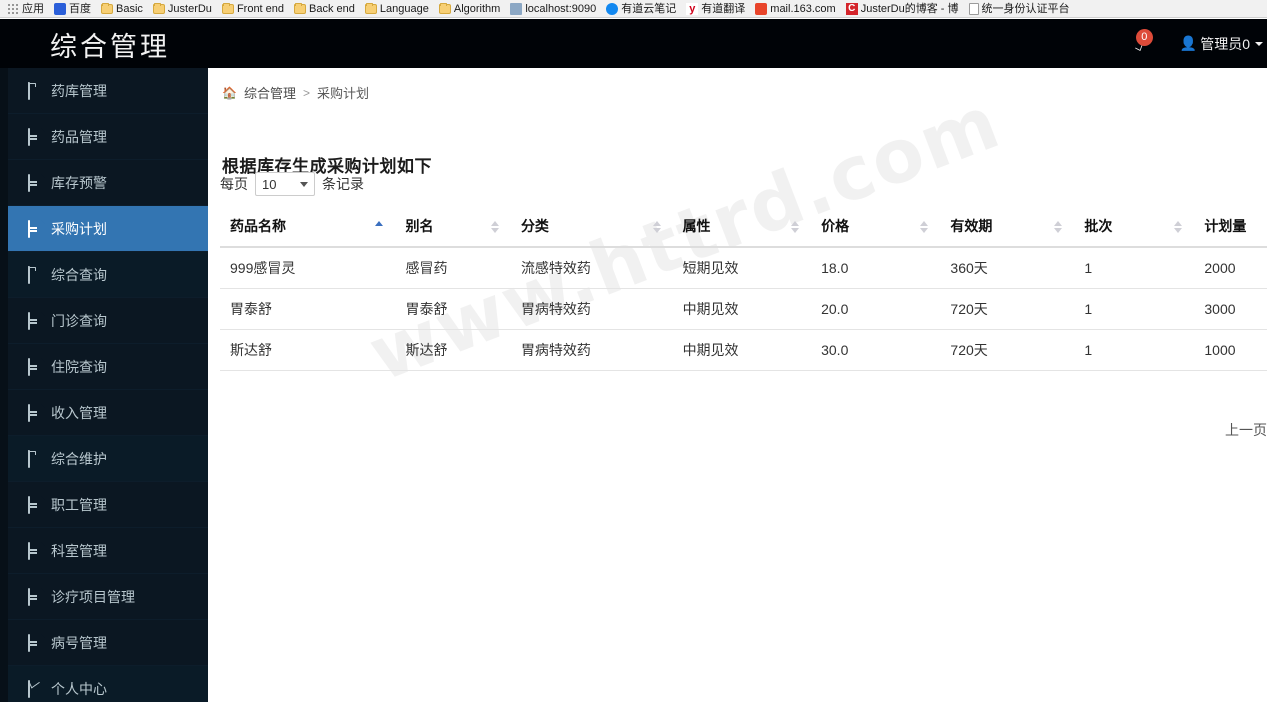  I want to click on sidebar-item-shouru-guanli: 收入管理, so click(104, 413).